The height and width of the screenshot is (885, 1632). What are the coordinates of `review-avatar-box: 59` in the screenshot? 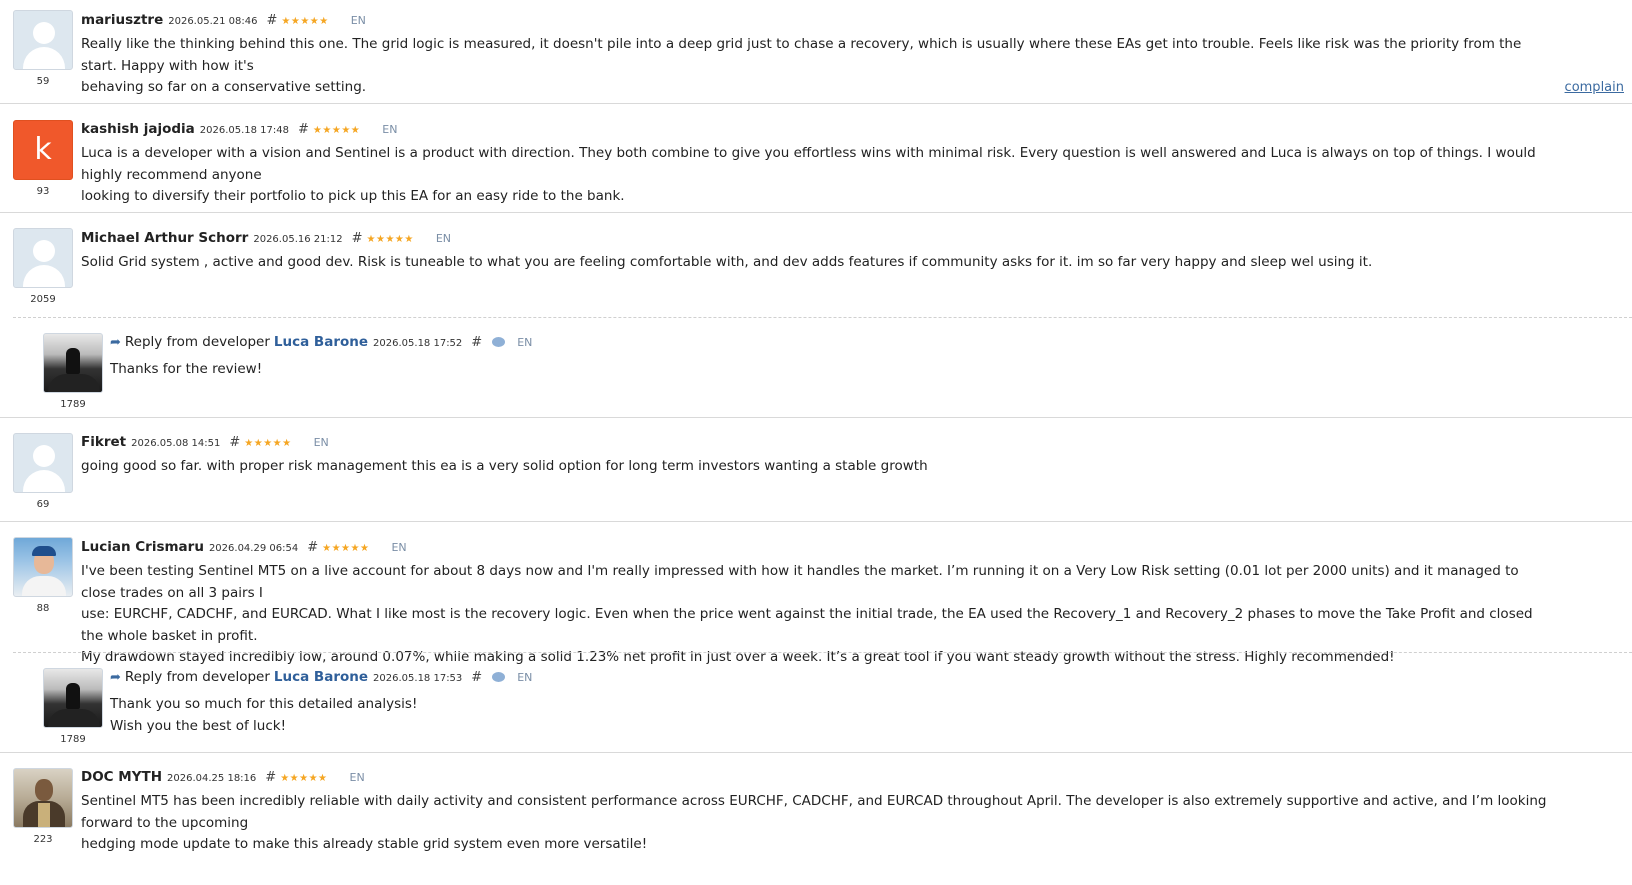 It's located at (43, 48).